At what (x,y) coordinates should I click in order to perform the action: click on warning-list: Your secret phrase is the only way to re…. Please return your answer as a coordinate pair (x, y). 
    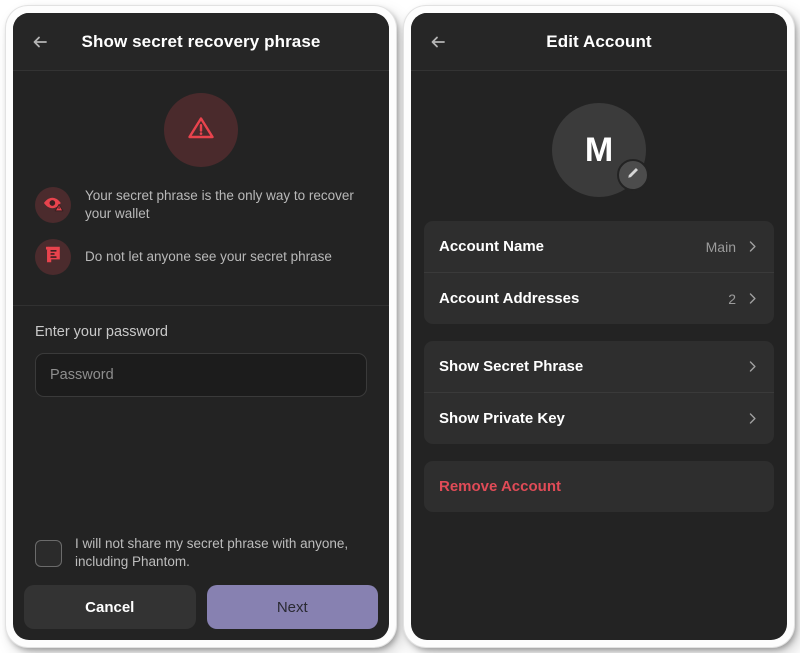
    Looking at the image, I should click on (201, 231).